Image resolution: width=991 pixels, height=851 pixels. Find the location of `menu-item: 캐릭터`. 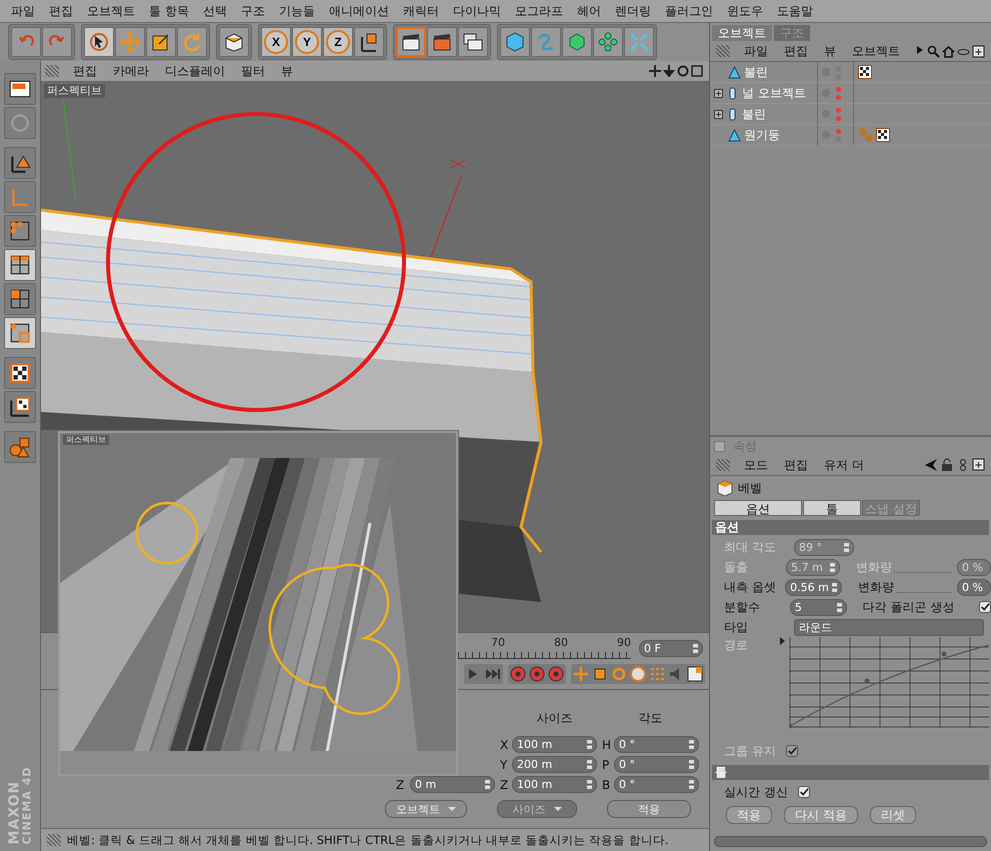

menu-item: 캐릭터 is located at coordinates (421, 11).